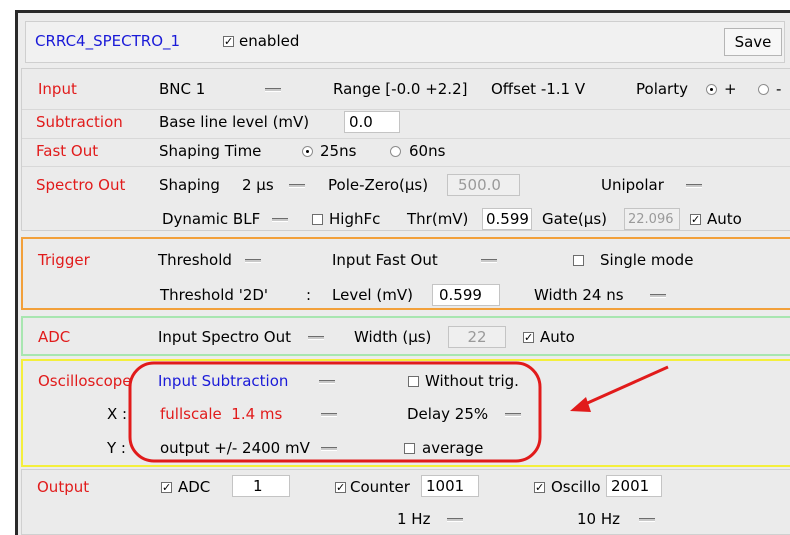  I want to click on annotation-overlay, so click(398, 412).